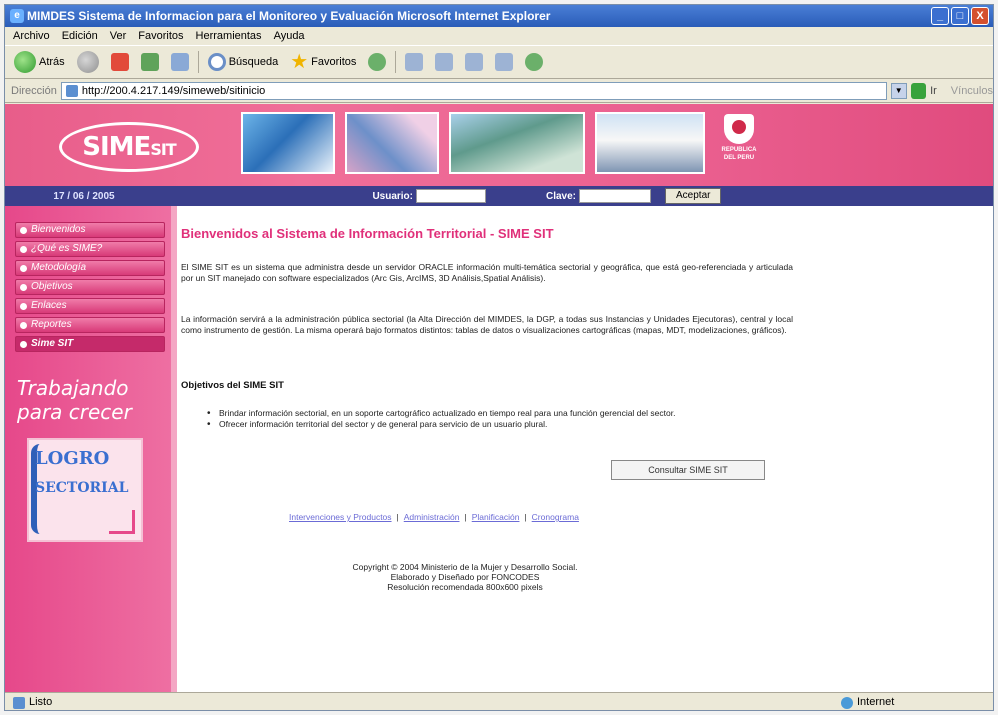 The height and width of the screenshot is (715, 998). I want to click on link-planificacion: Planificación, so click(496, 517).